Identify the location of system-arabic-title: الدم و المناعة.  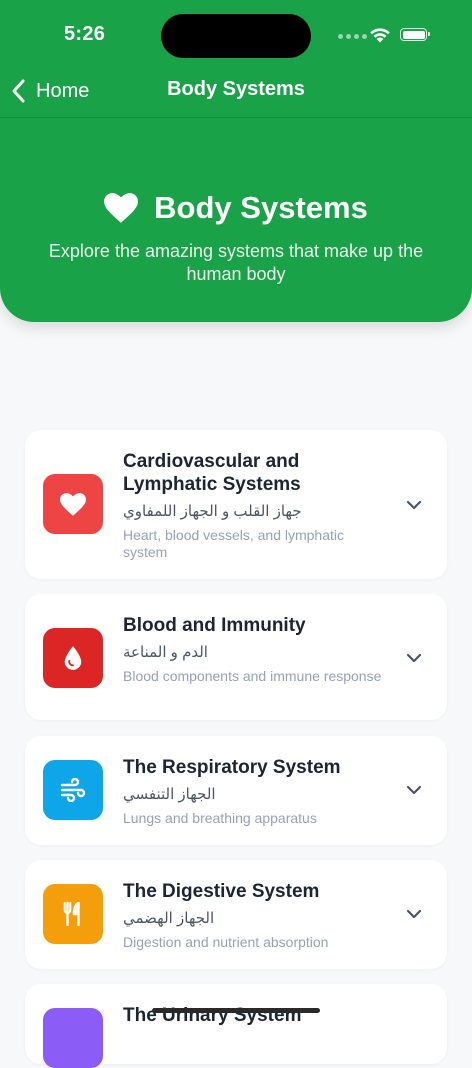
(165, 652).